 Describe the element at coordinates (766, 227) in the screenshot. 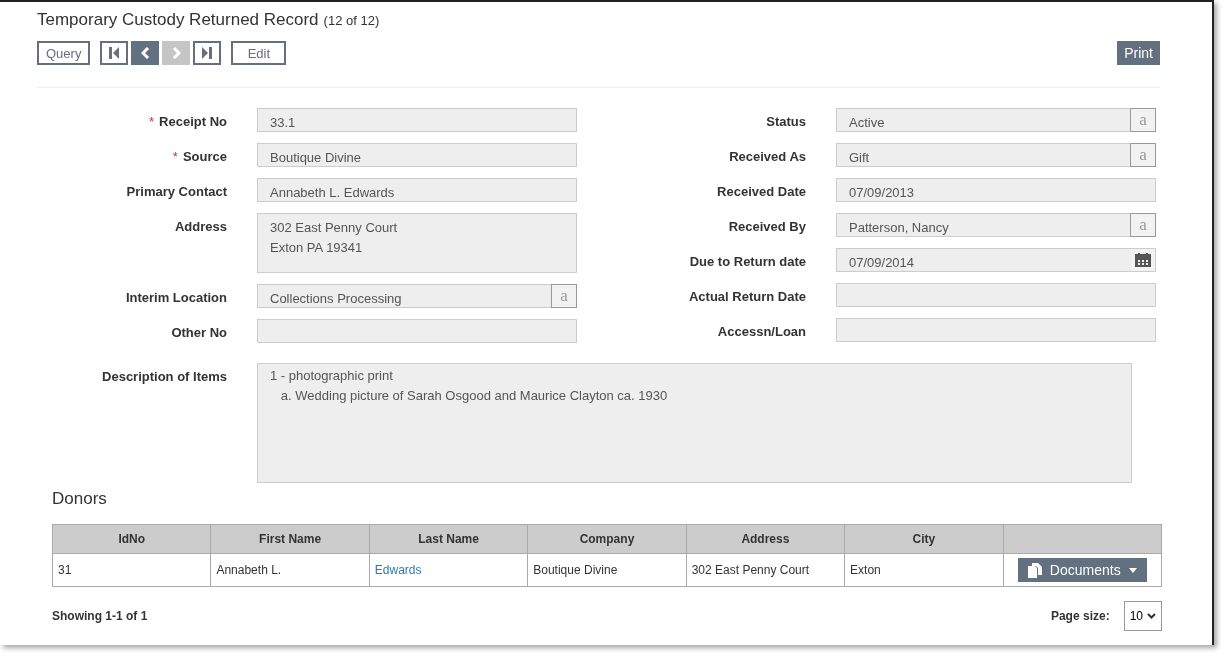

I see `field-label: Received By` at that location.